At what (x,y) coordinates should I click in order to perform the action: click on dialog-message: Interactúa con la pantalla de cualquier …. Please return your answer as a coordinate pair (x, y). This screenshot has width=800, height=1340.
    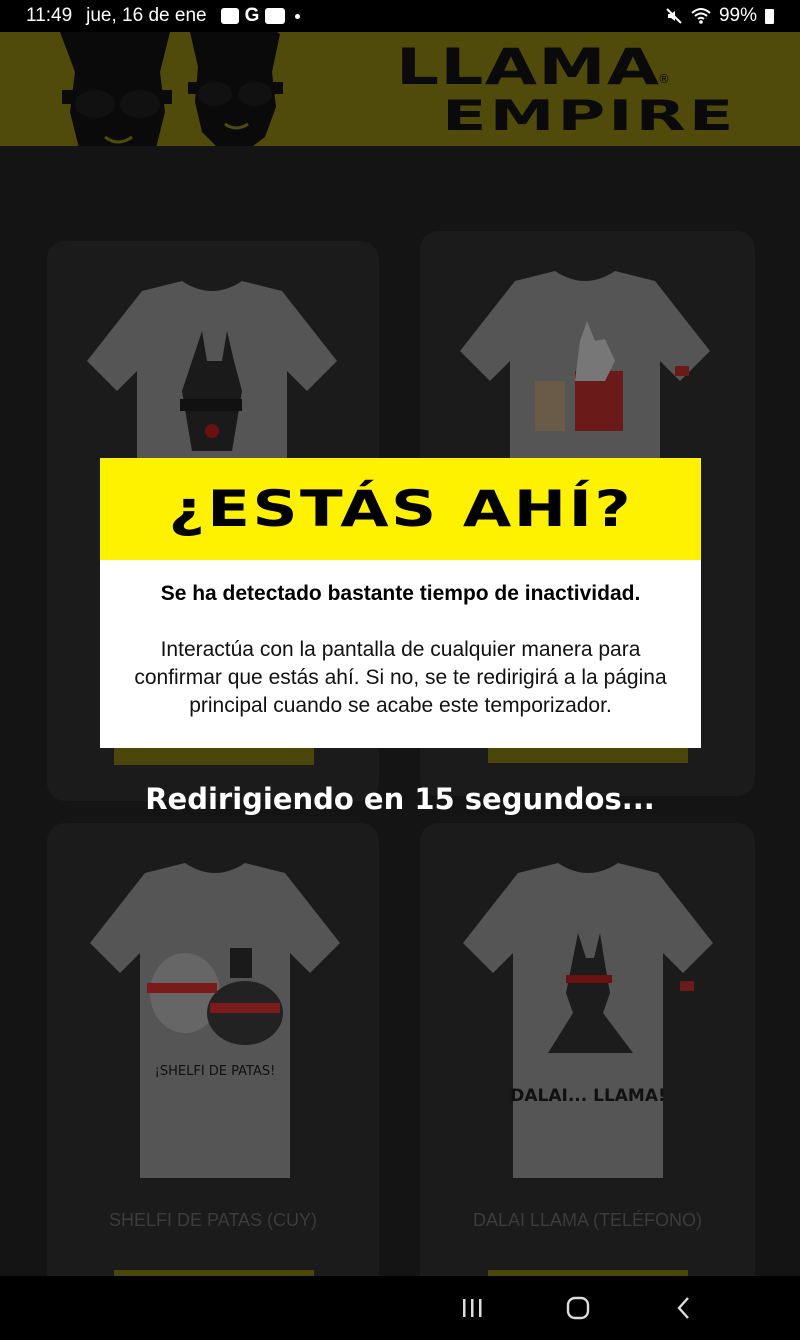
    Looking at the image, I should click on (400, 677).